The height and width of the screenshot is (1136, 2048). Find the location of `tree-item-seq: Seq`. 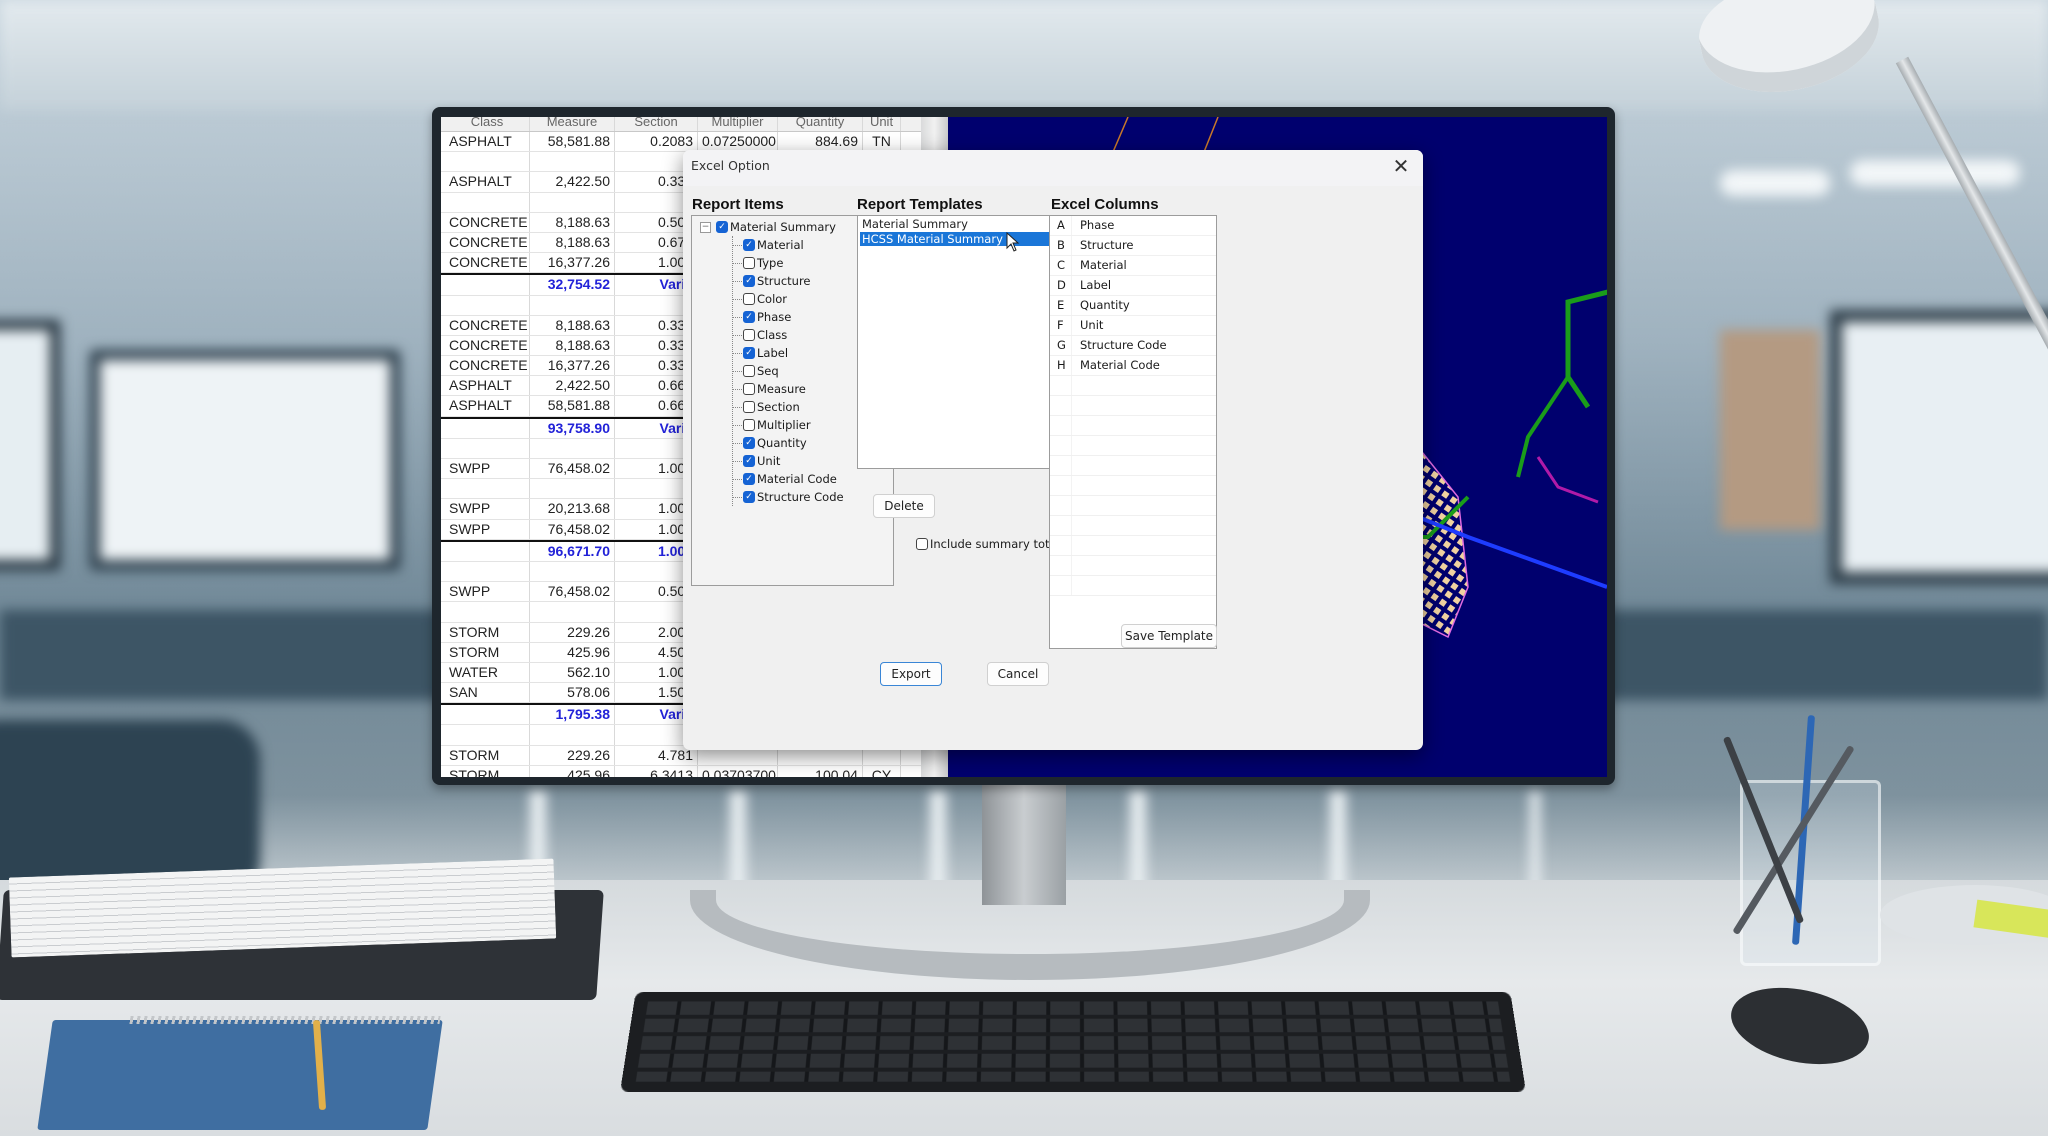

tree-item-seq: Seq is located at coordinates (788, 371).